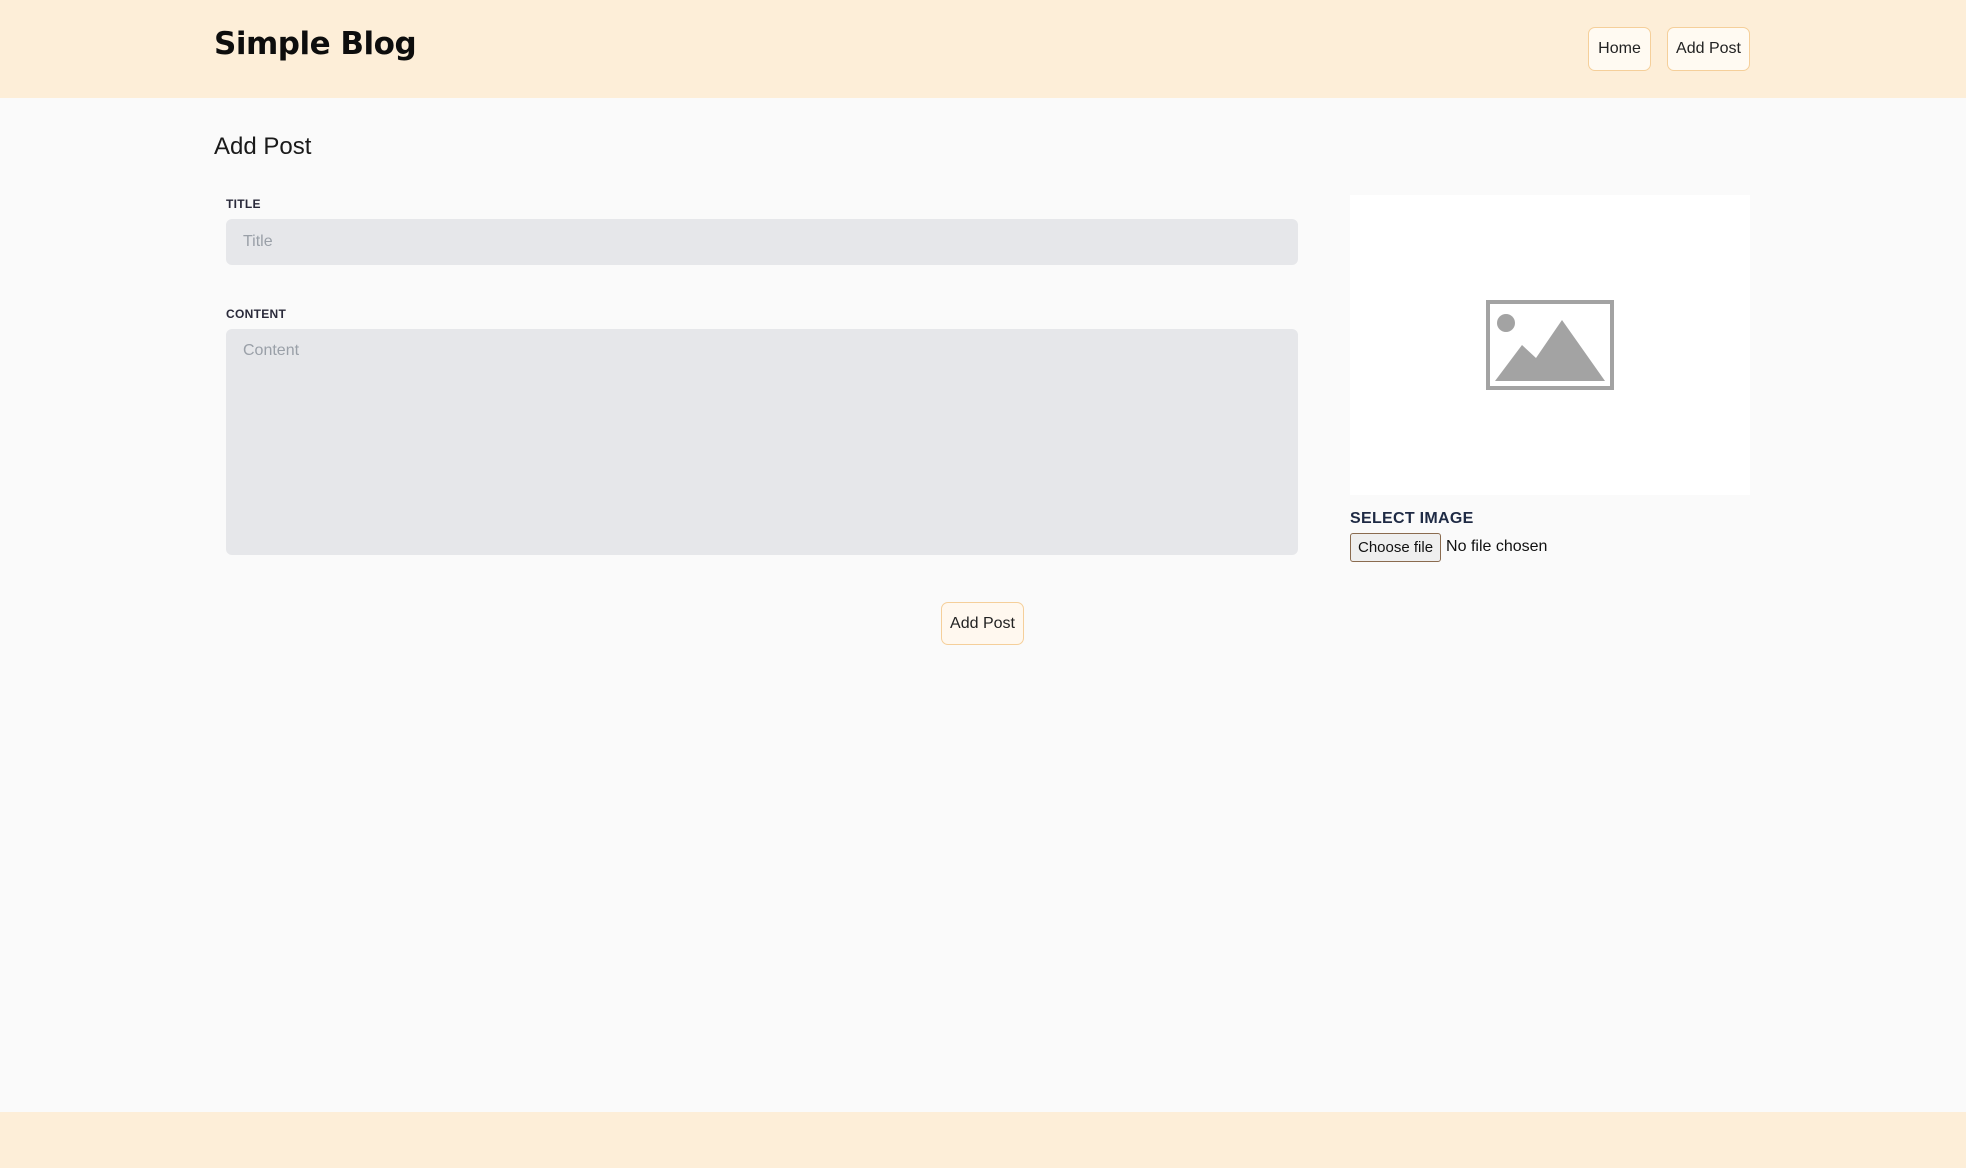 Image resolution: width=1966 pixels, height=1168 pixels. What do you see at coordinates (256, 314) in the screenshot?
I see `content-label: CONTENT` at bounding box center [256, 314].